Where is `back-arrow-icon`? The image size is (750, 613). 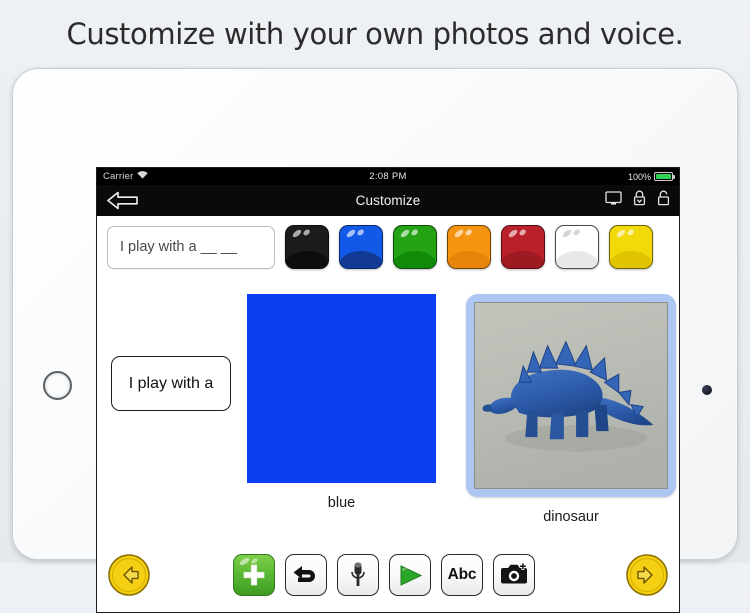
back-arrow-icon is located at coordinates (122, 200).